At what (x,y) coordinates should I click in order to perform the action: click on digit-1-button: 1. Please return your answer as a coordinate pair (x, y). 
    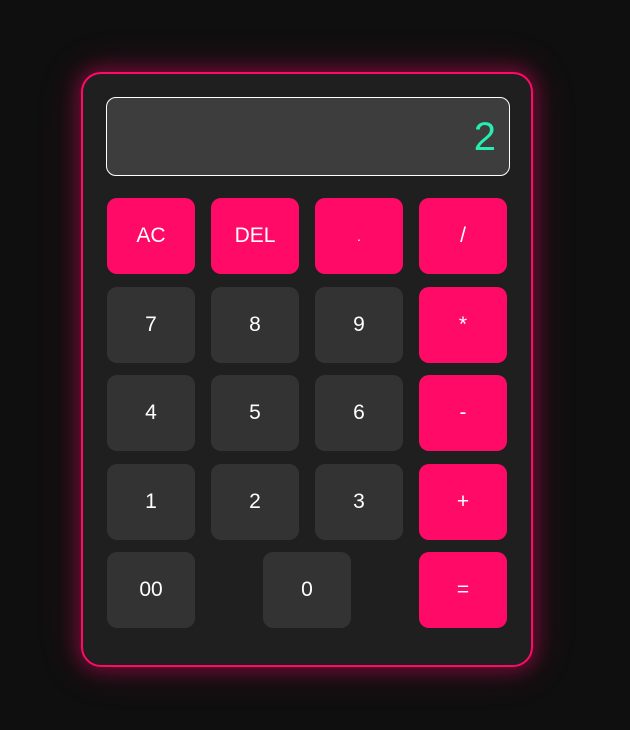
    Looking at the image, I should click on (151, 502).